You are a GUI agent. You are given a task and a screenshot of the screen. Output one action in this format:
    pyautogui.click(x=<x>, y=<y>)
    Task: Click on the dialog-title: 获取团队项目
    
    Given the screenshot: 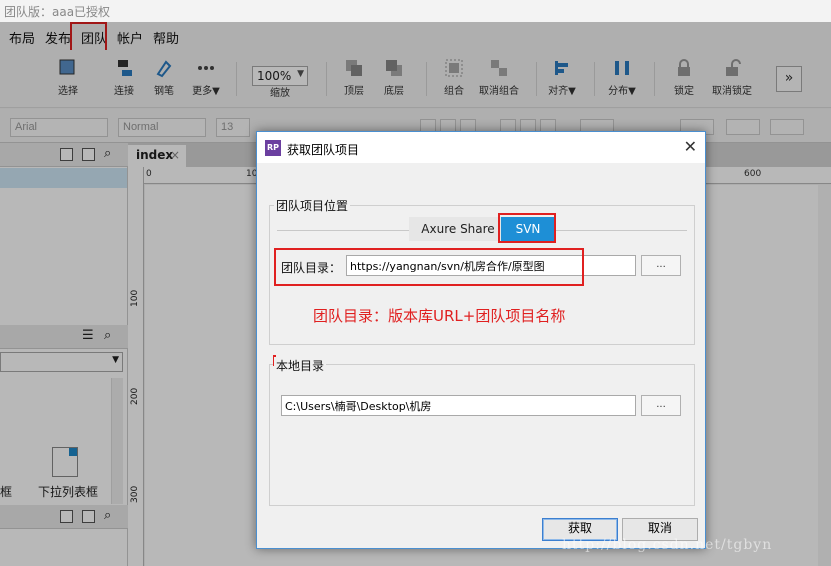 What is the action you would take?
    pyautogui.click(x=323, y=150)
    